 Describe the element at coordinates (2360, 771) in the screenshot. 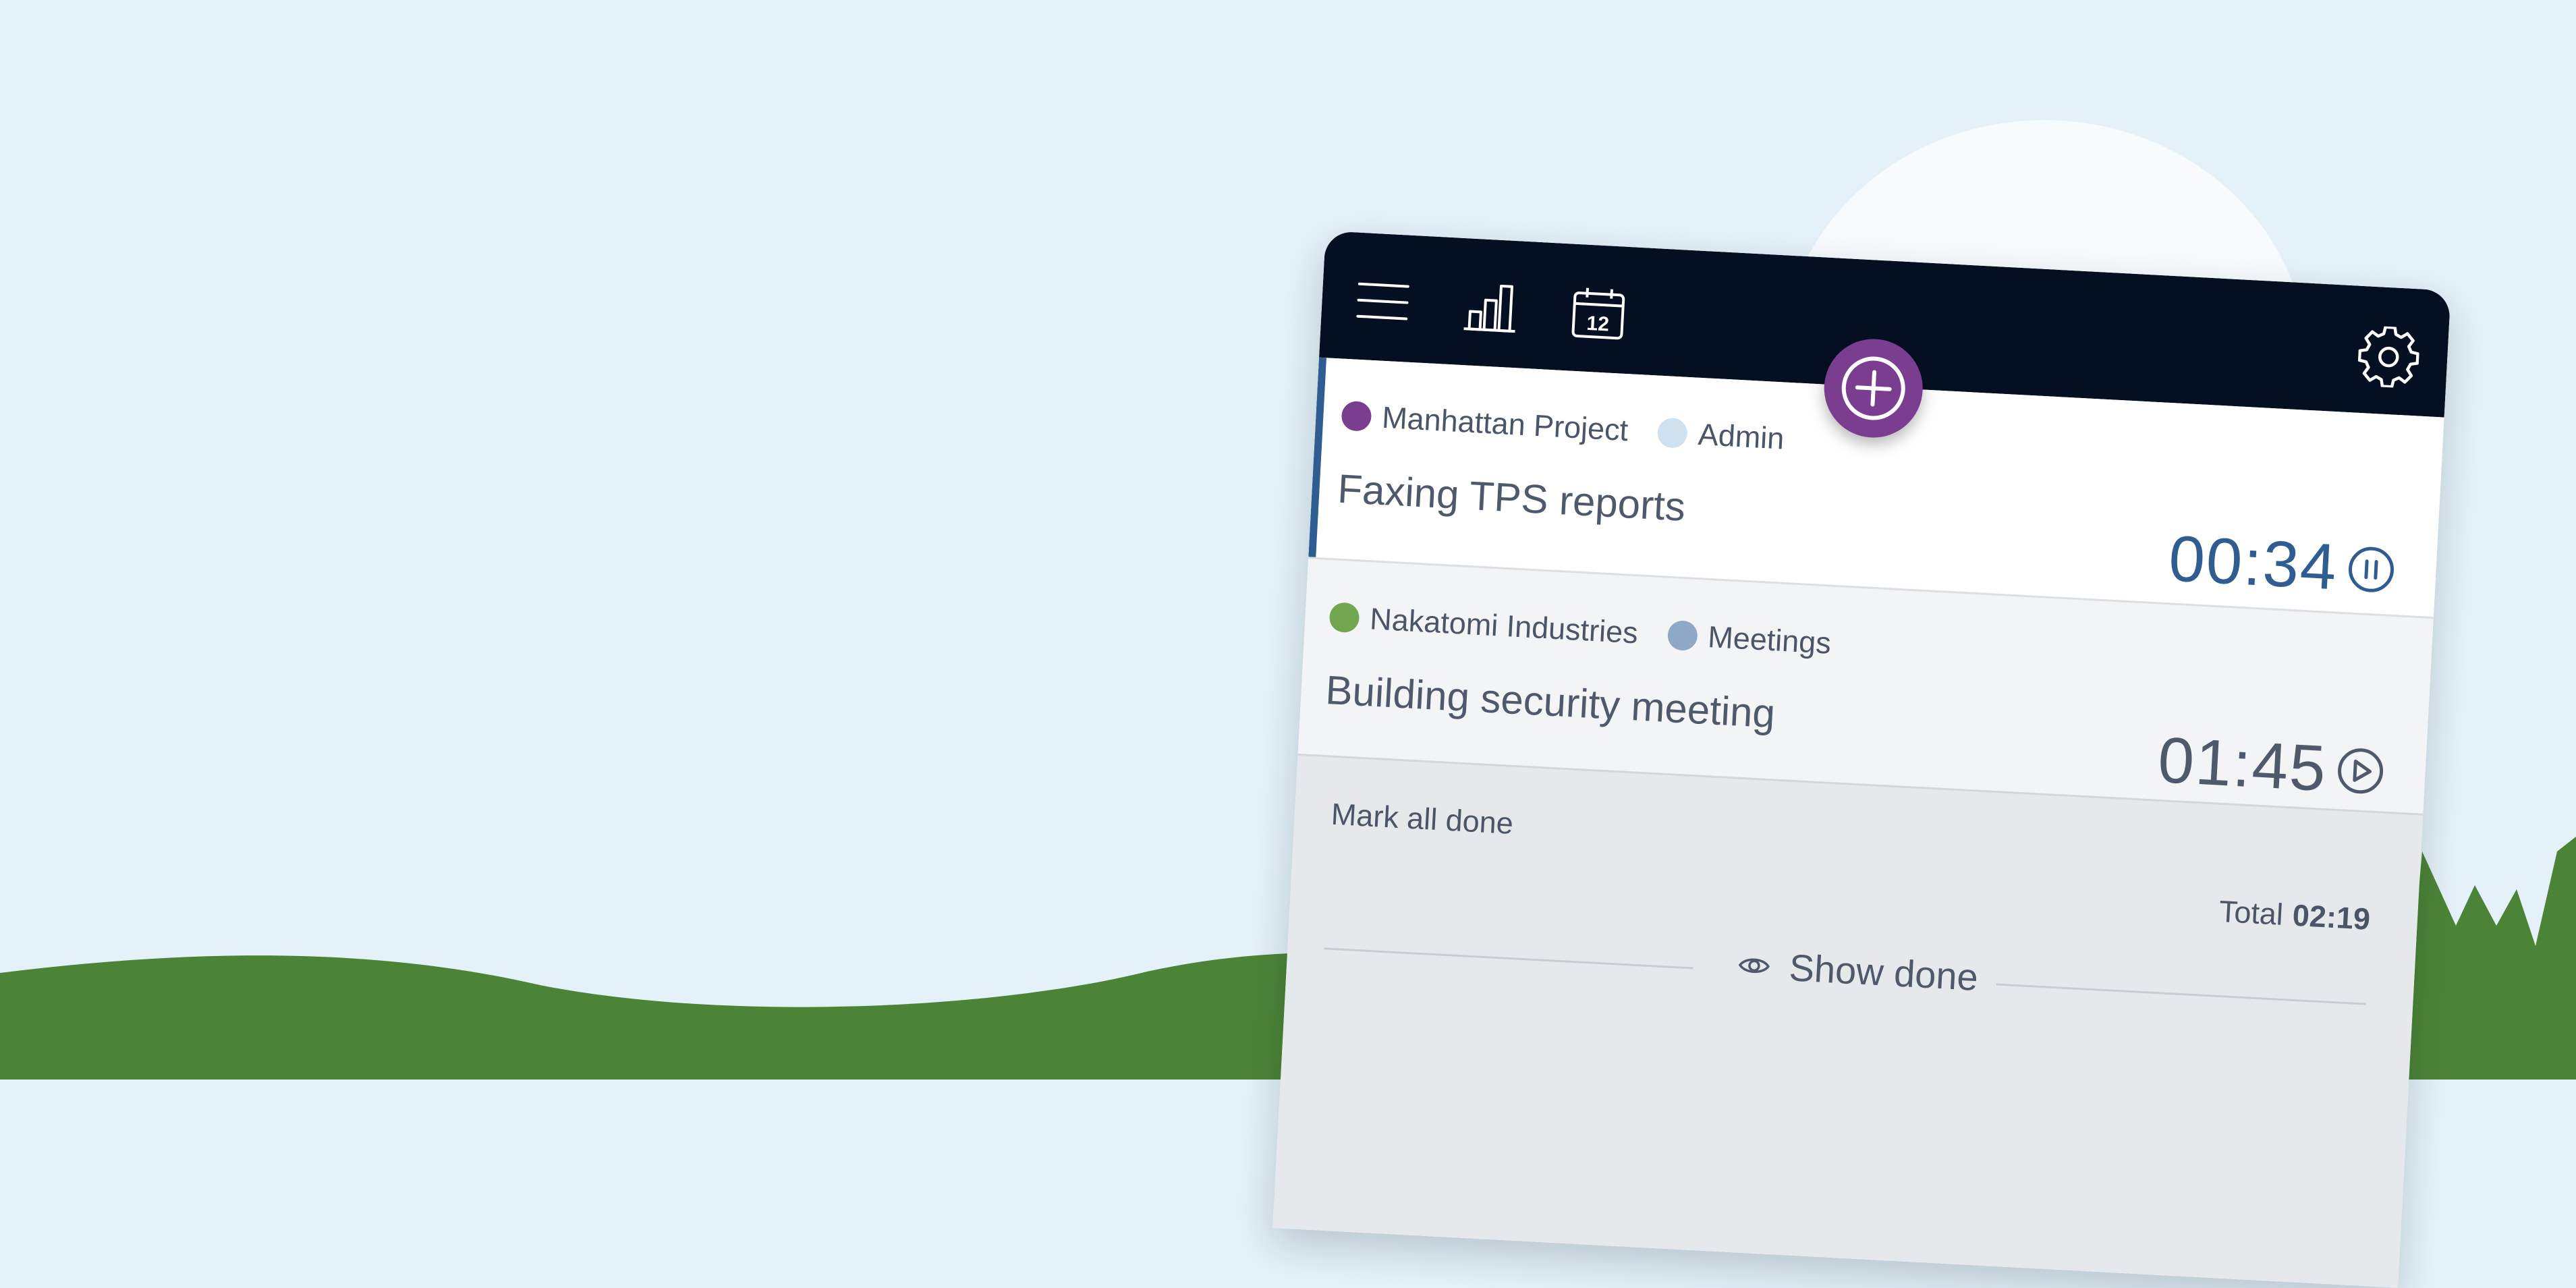

I see `play-icon` at that location.